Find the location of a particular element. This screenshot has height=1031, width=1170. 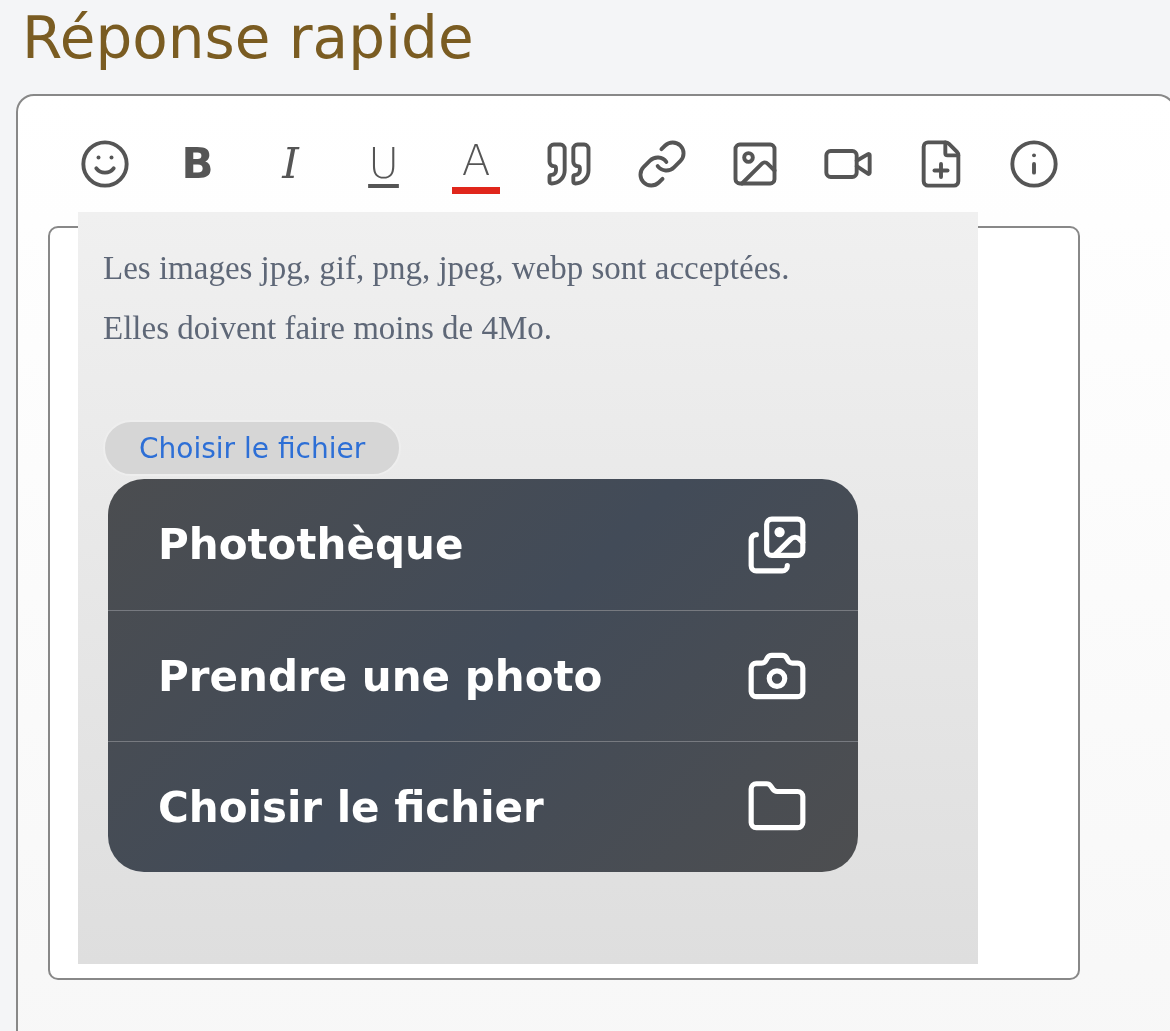

menu-item: Photothèque is located at coordinates (483, 544).